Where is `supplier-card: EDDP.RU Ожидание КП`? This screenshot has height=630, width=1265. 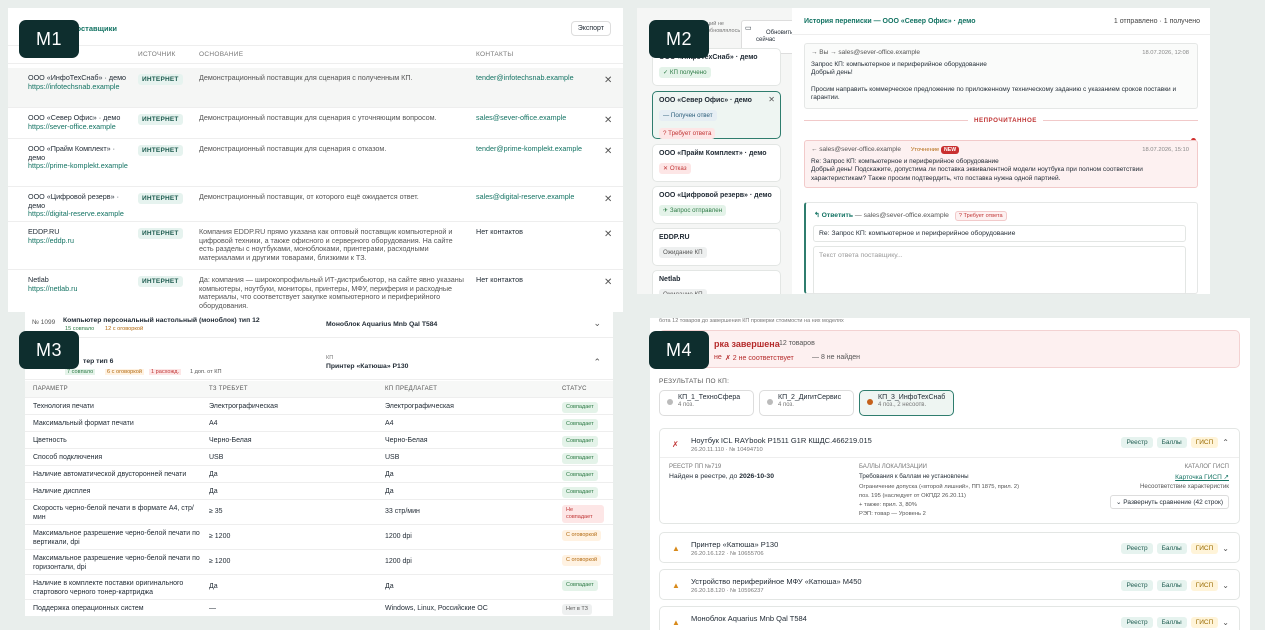
supplier-card: EDDP.RU Ожидание КП is located at coordinates (716, 247).